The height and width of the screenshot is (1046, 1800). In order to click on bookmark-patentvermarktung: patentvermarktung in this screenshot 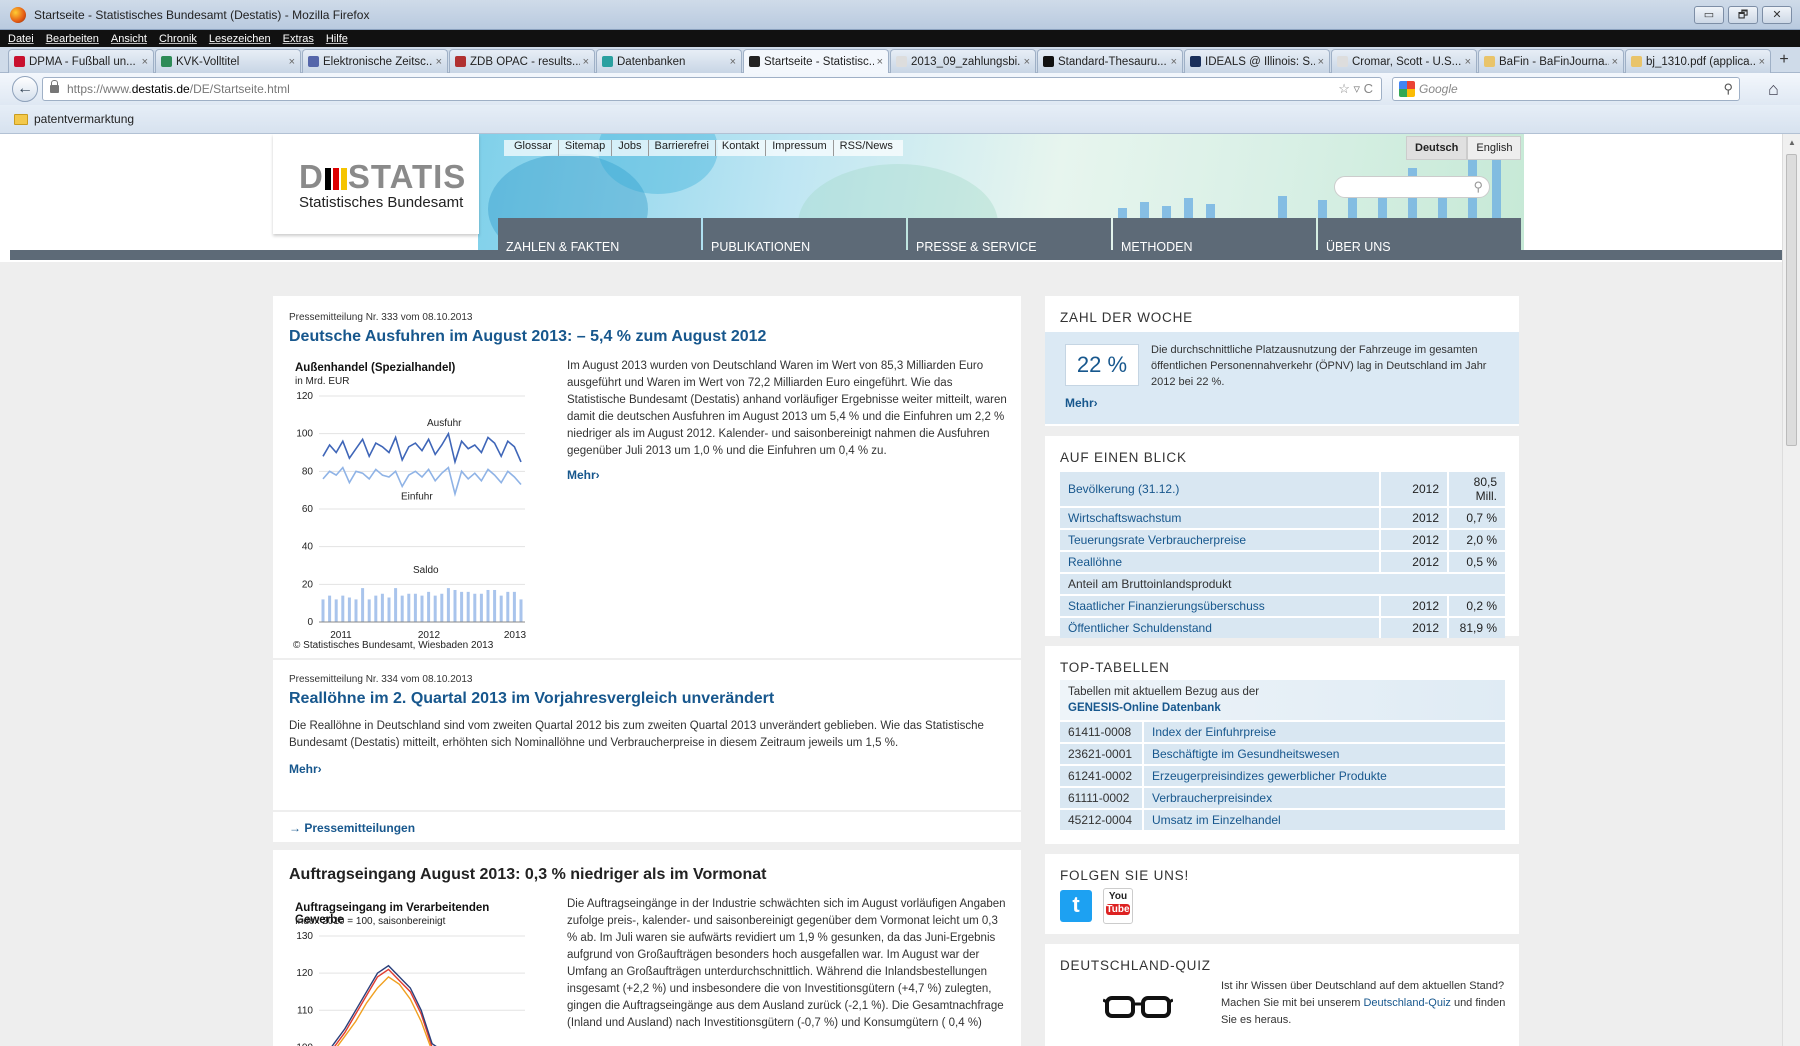, I will do `click(84, 119)`.